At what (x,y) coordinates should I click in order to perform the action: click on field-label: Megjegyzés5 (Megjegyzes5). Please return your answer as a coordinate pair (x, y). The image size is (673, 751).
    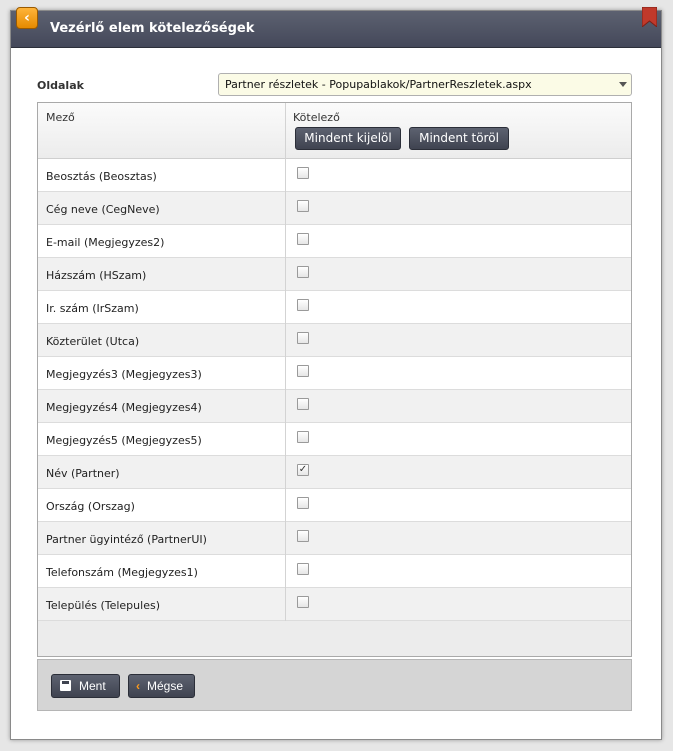
    Looking at the image, I should click on (124, 440).